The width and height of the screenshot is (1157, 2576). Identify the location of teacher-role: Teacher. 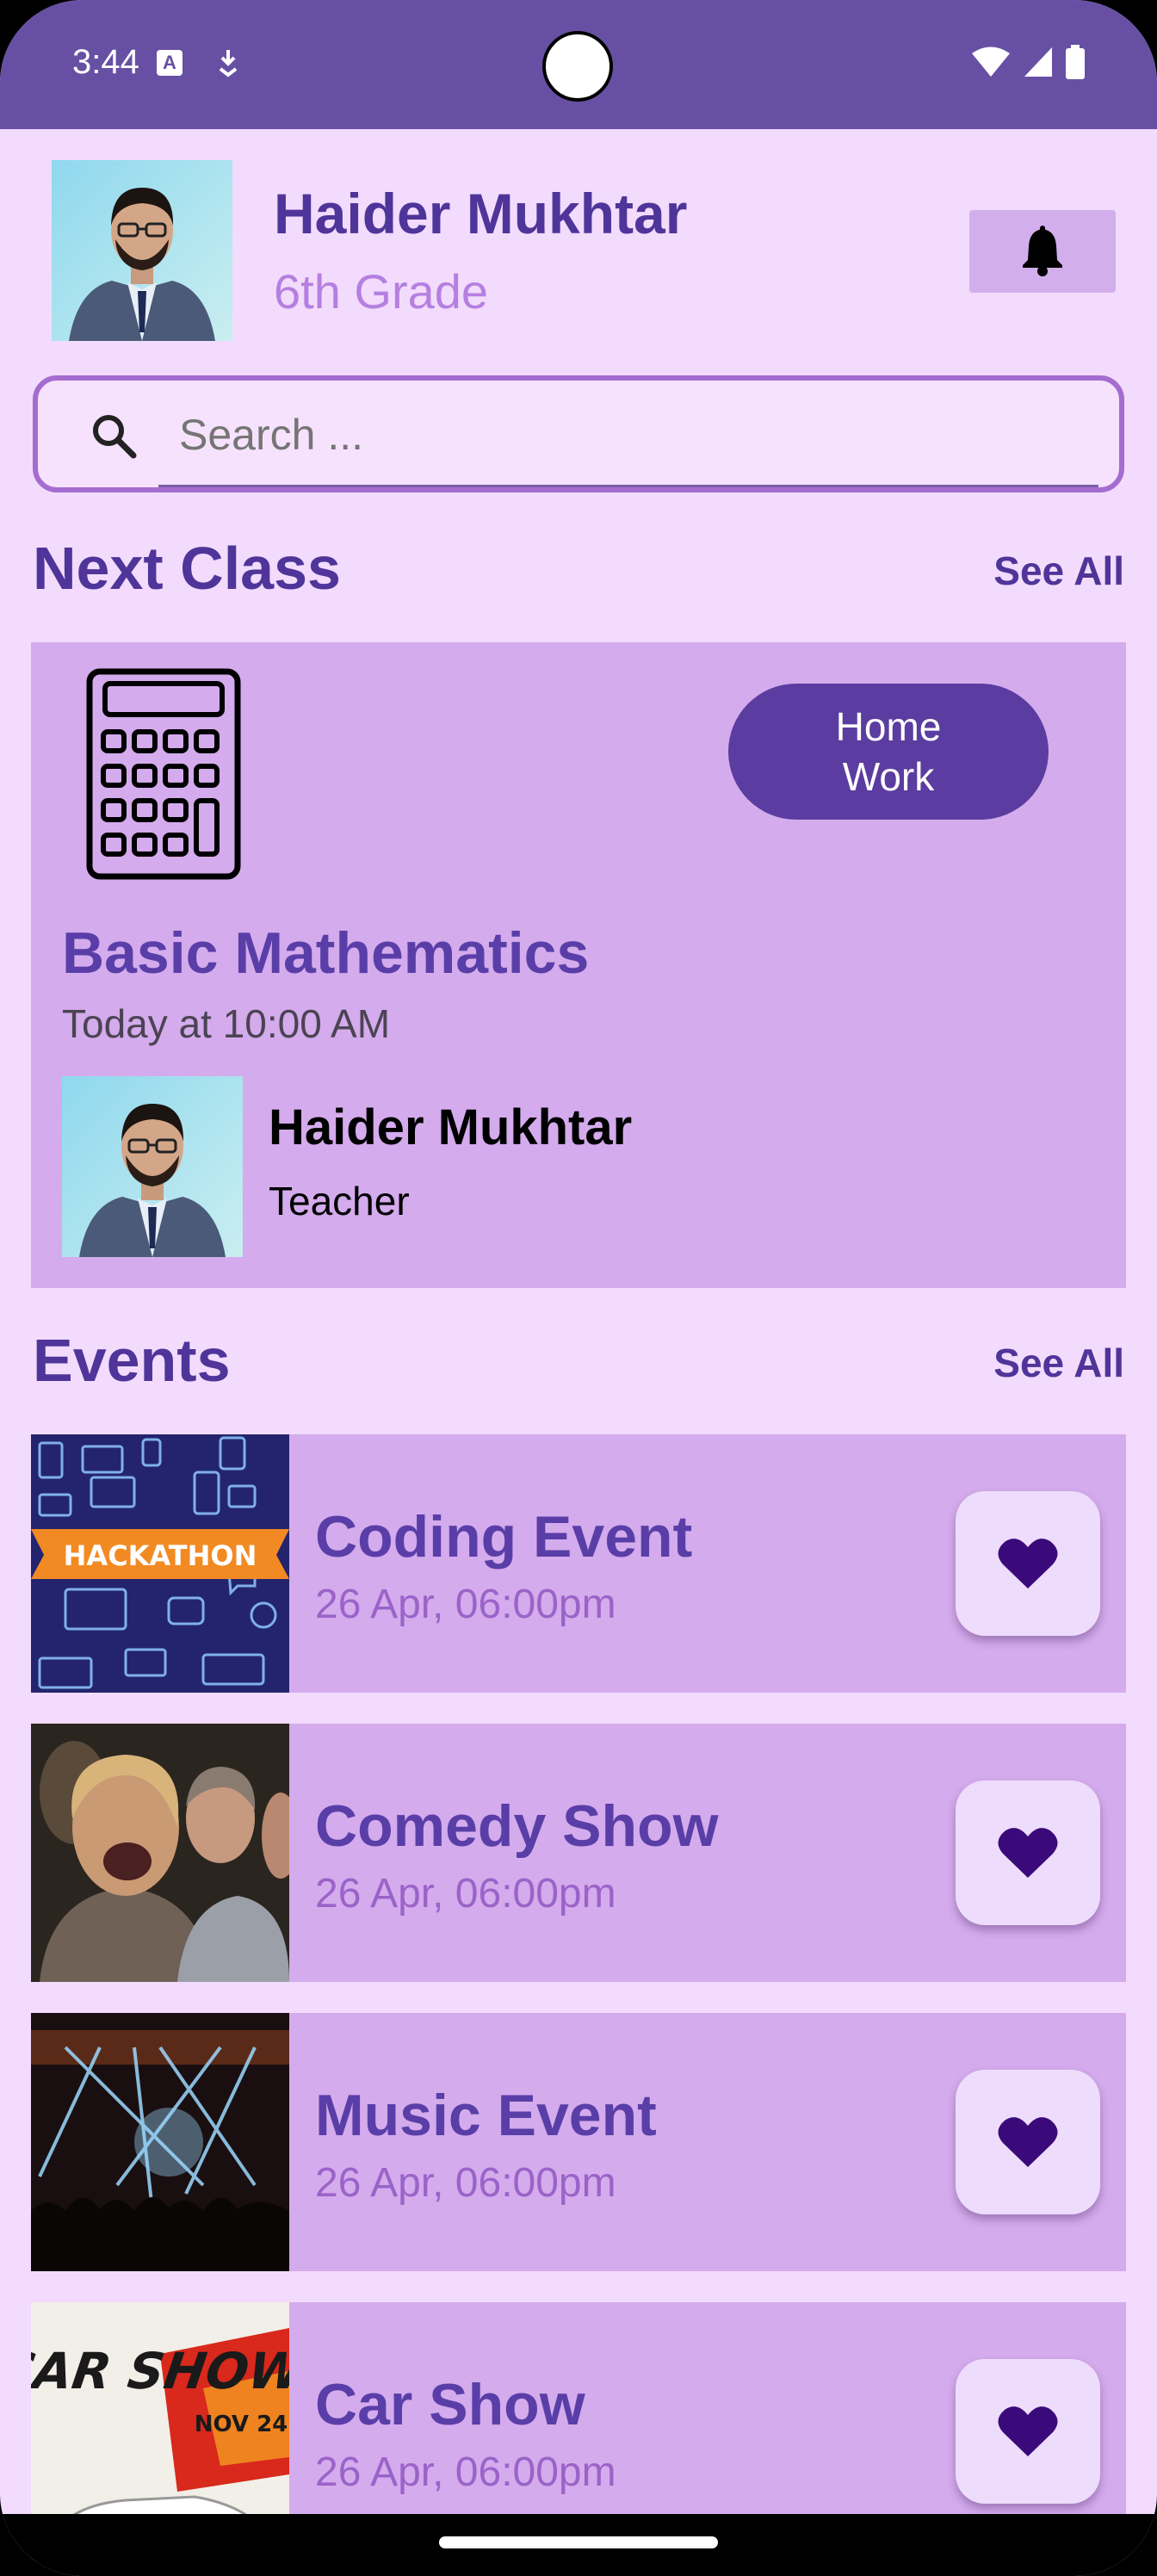
(340, 1201).